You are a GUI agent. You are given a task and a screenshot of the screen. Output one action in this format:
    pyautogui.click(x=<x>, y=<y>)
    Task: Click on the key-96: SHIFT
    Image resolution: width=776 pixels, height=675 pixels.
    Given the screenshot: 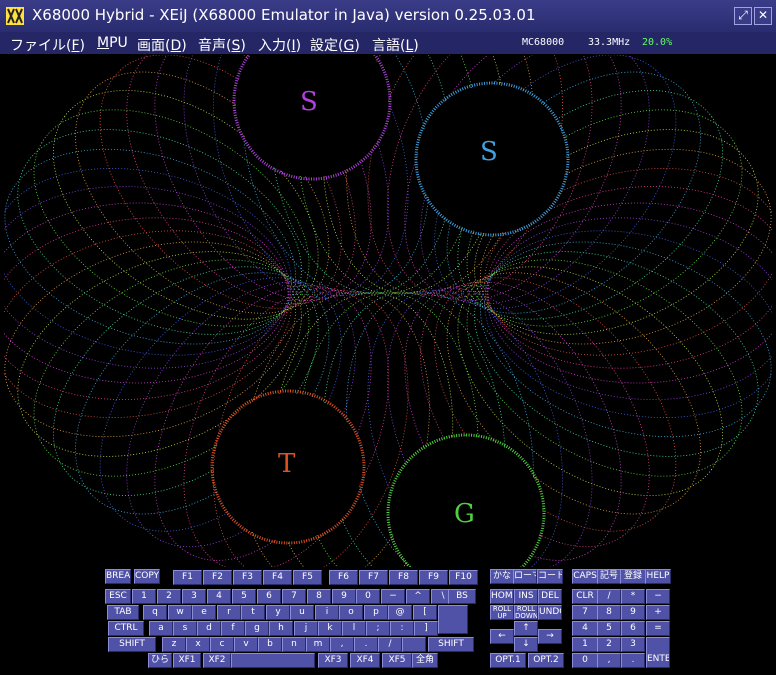 What is the action you would take?
    pyautogui.click(x=451, y=644)
    